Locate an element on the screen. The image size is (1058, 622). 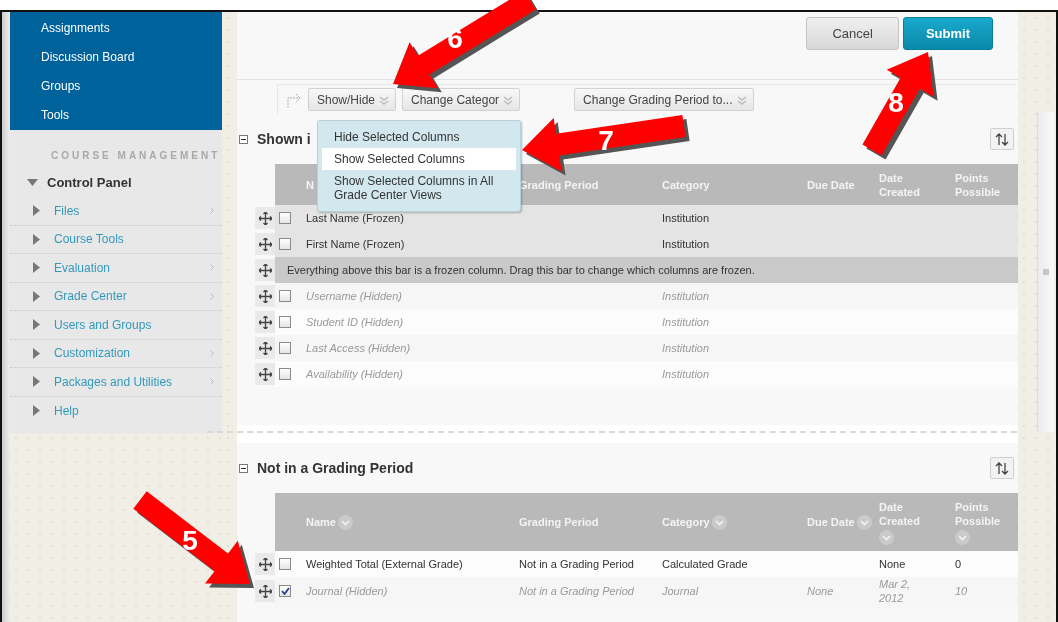
table-cell-text: Weighted Total (External Grade) is located at coordinates (384, 564).